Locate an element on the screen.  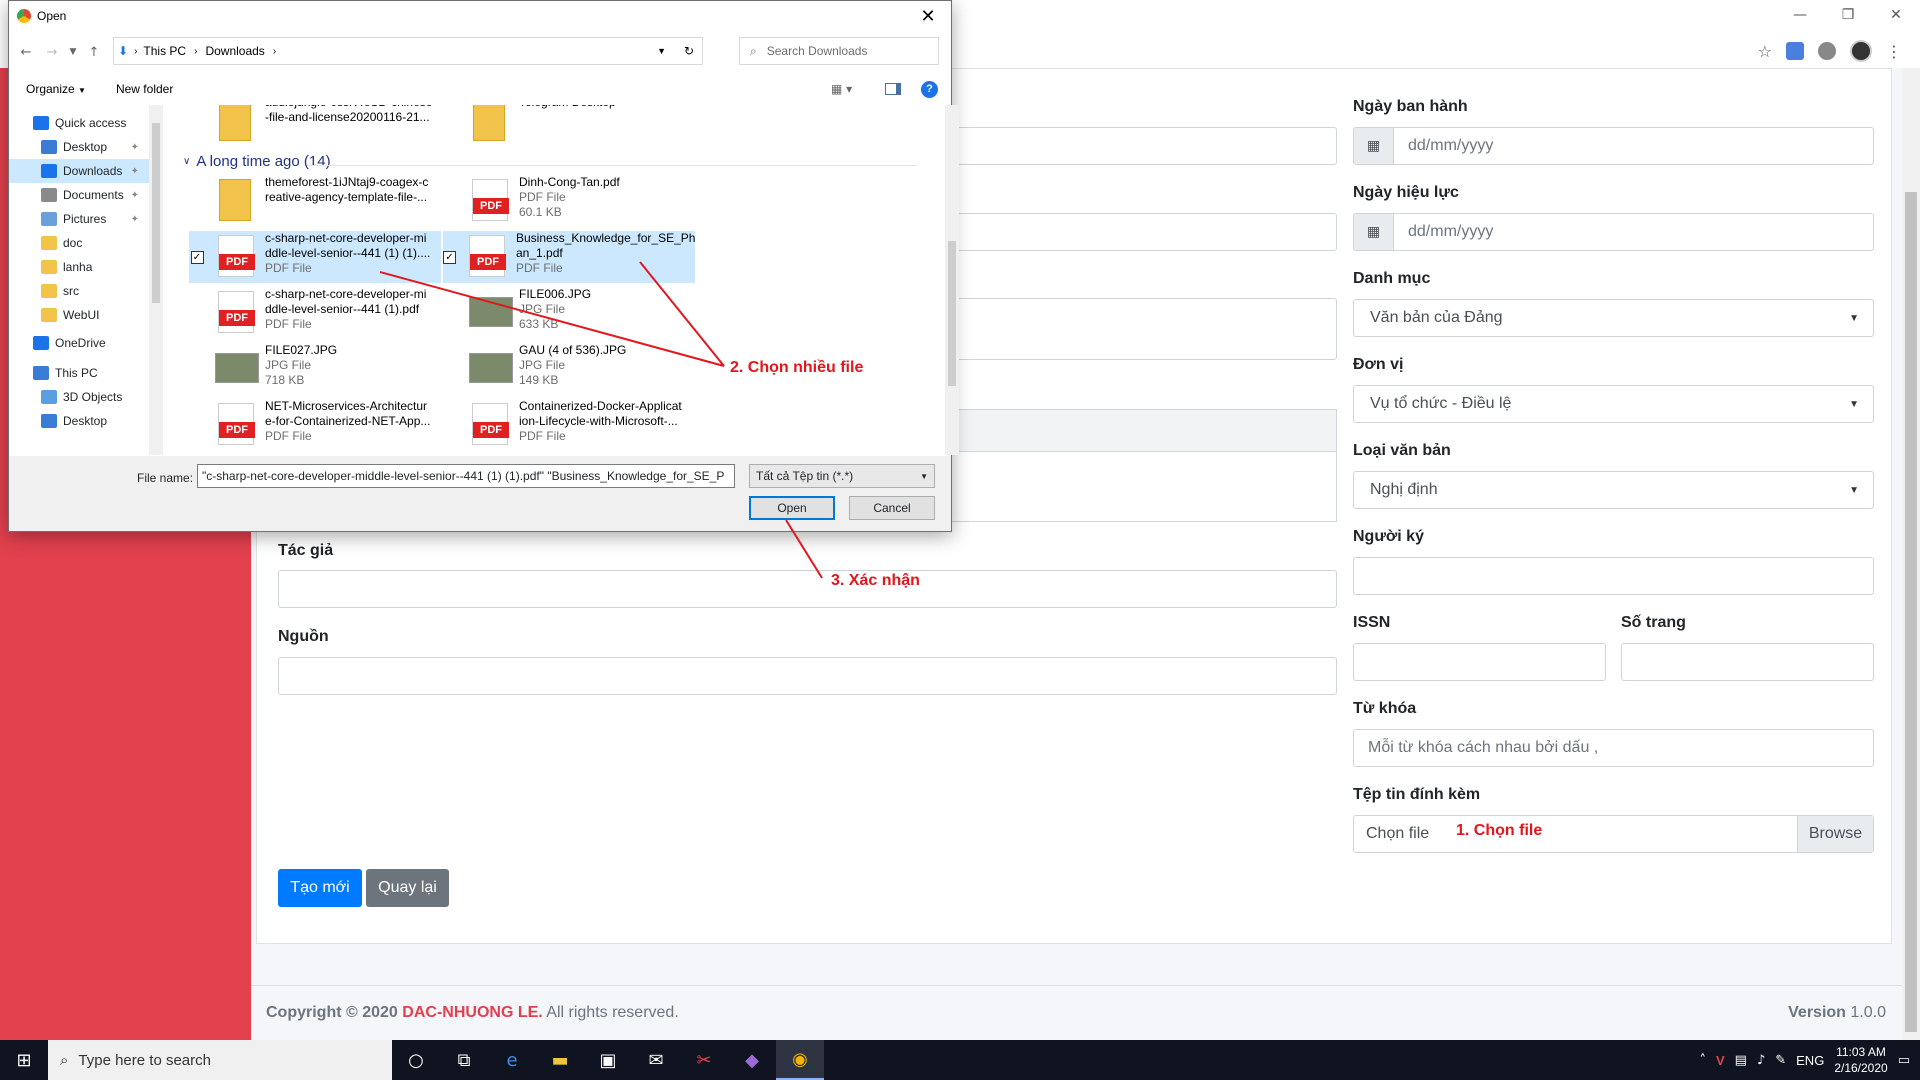
language-indicator: ENG is located at coordinates (1810, 1060).